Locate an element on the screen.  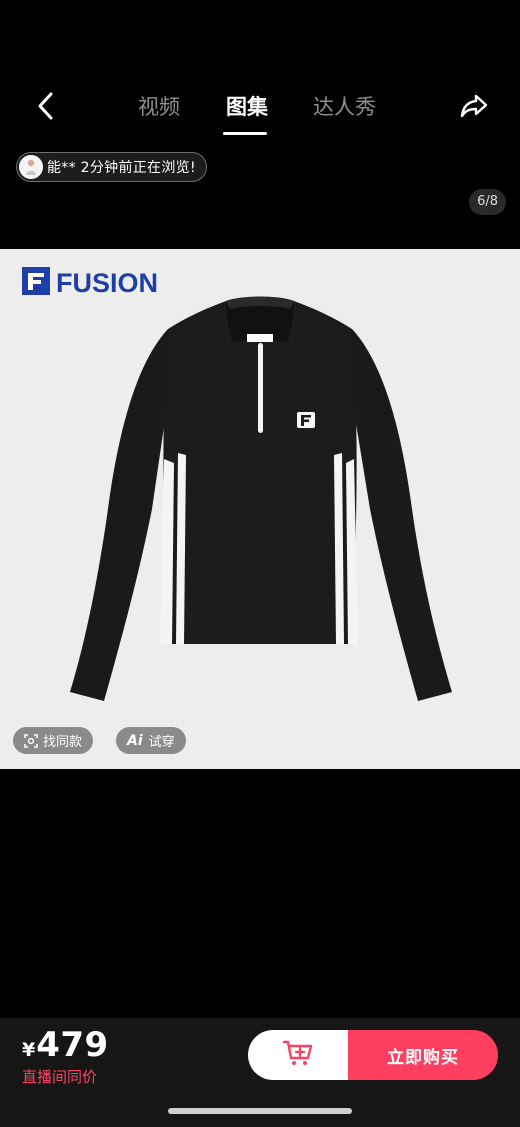
price: ¥ 479 is located at coordinates (65, 1045).